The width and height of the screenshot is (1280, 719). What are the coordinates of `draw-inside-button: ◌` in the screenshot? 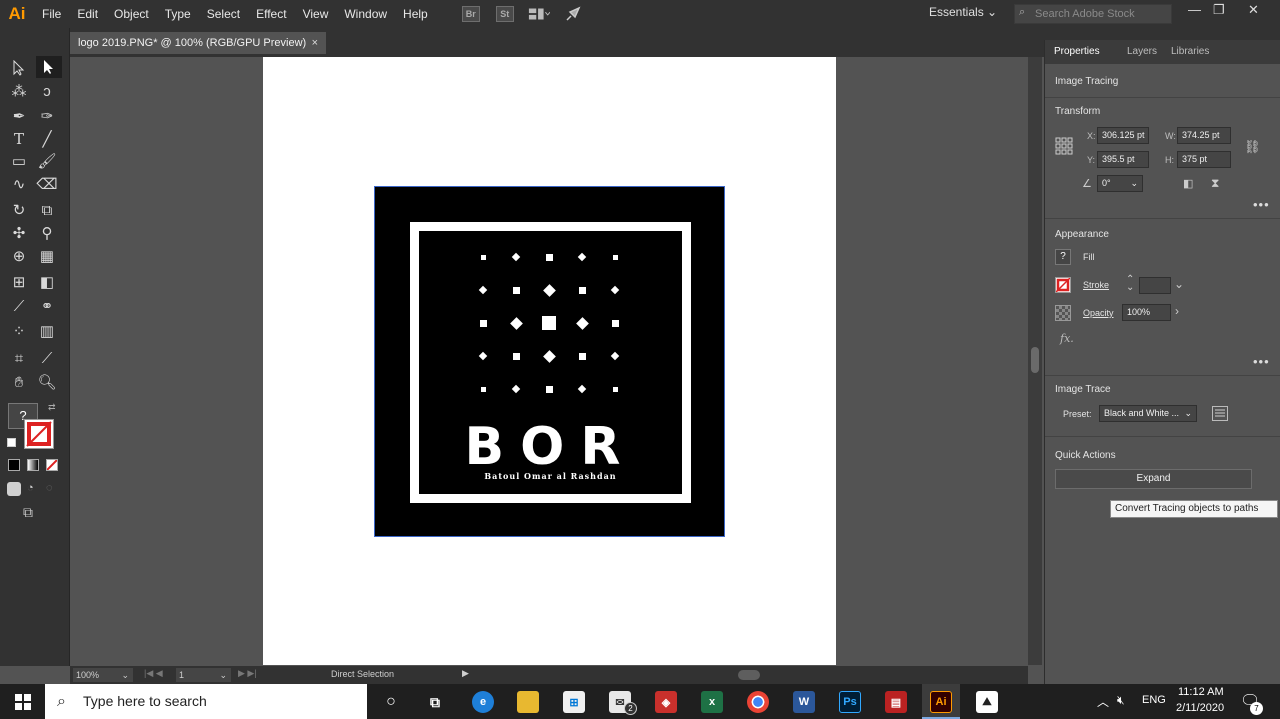 It's located at (53, 489).